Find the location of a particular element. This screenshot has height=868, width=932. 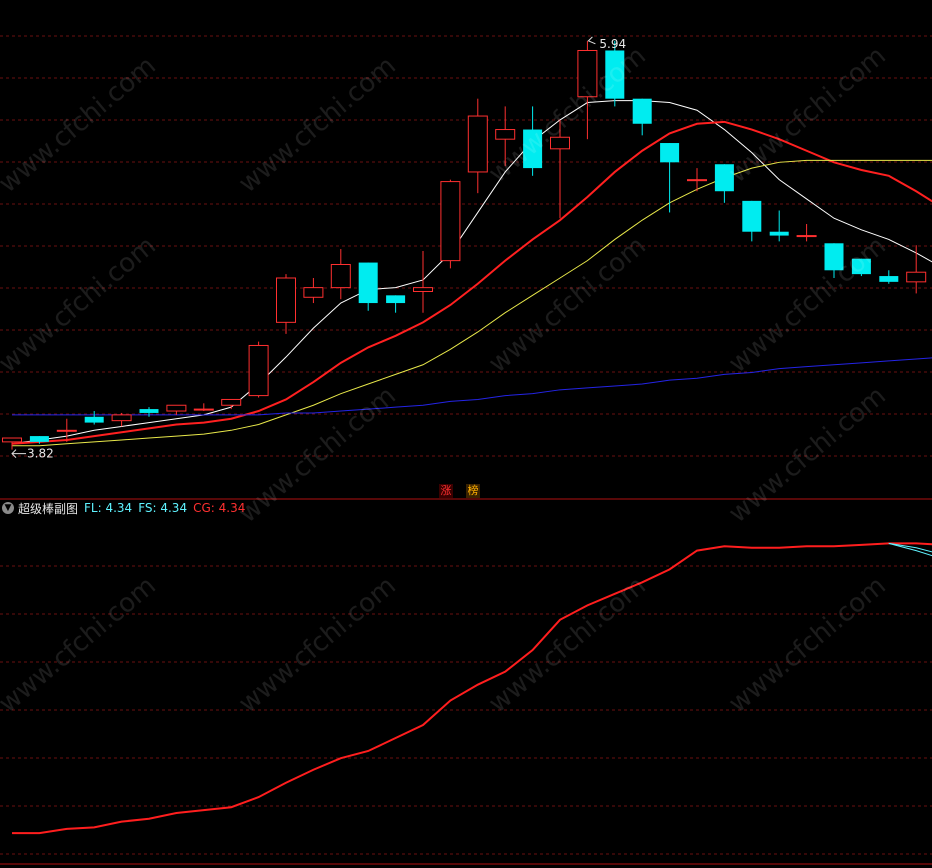

indicator-title: 超级棒副图 is located at coordinates (48, 508).